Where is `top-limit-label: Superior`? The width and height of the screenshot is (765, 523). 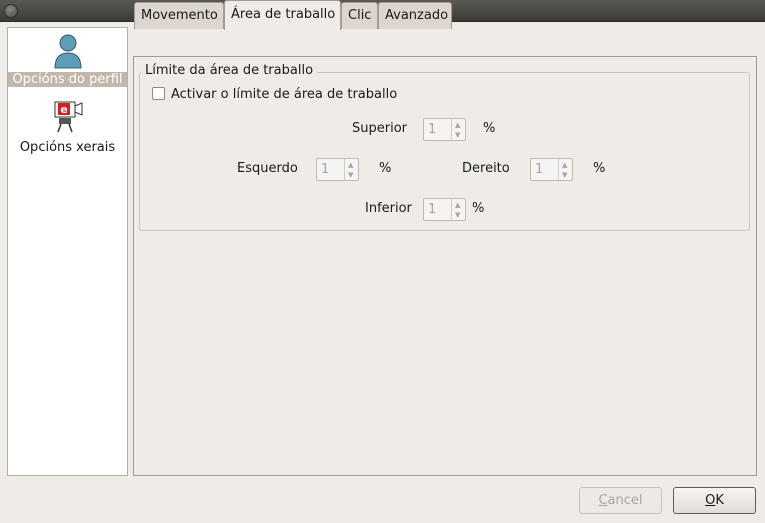
top-limit-label: Superior is located at coordinates (379, 128).